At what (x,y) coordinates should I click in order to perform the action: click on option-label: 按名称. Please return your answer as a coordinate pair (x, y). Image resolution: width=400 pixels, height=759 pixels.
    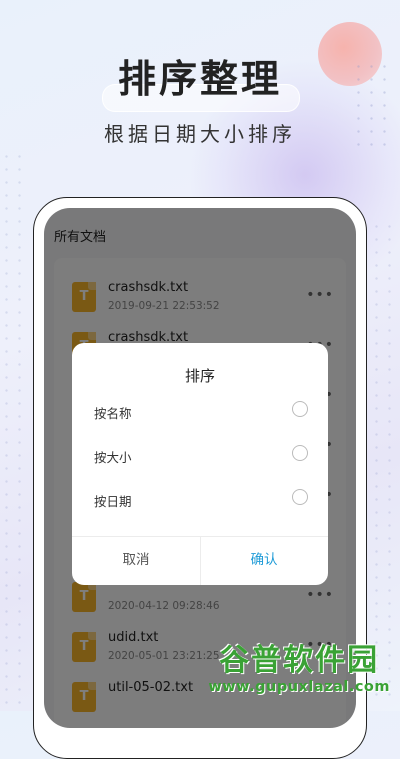
    Looking at the image, I should click on (113, 413).